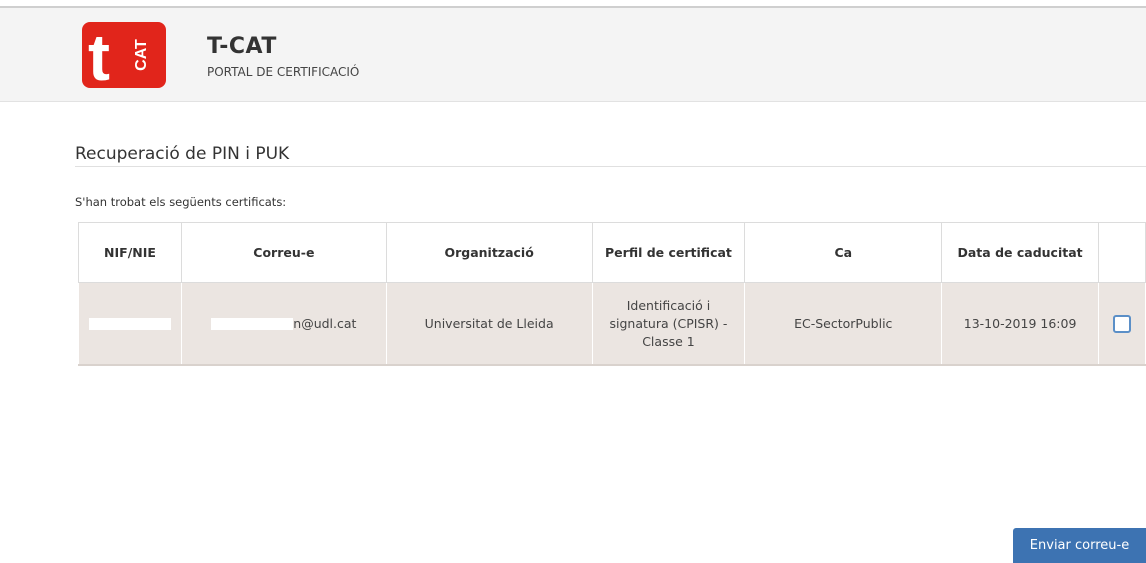  What do you see at coordinates (182, 154) in the screenshot?
I see `page-title: Recuperació de PIN i PUK` at bounding box center [182, 154].